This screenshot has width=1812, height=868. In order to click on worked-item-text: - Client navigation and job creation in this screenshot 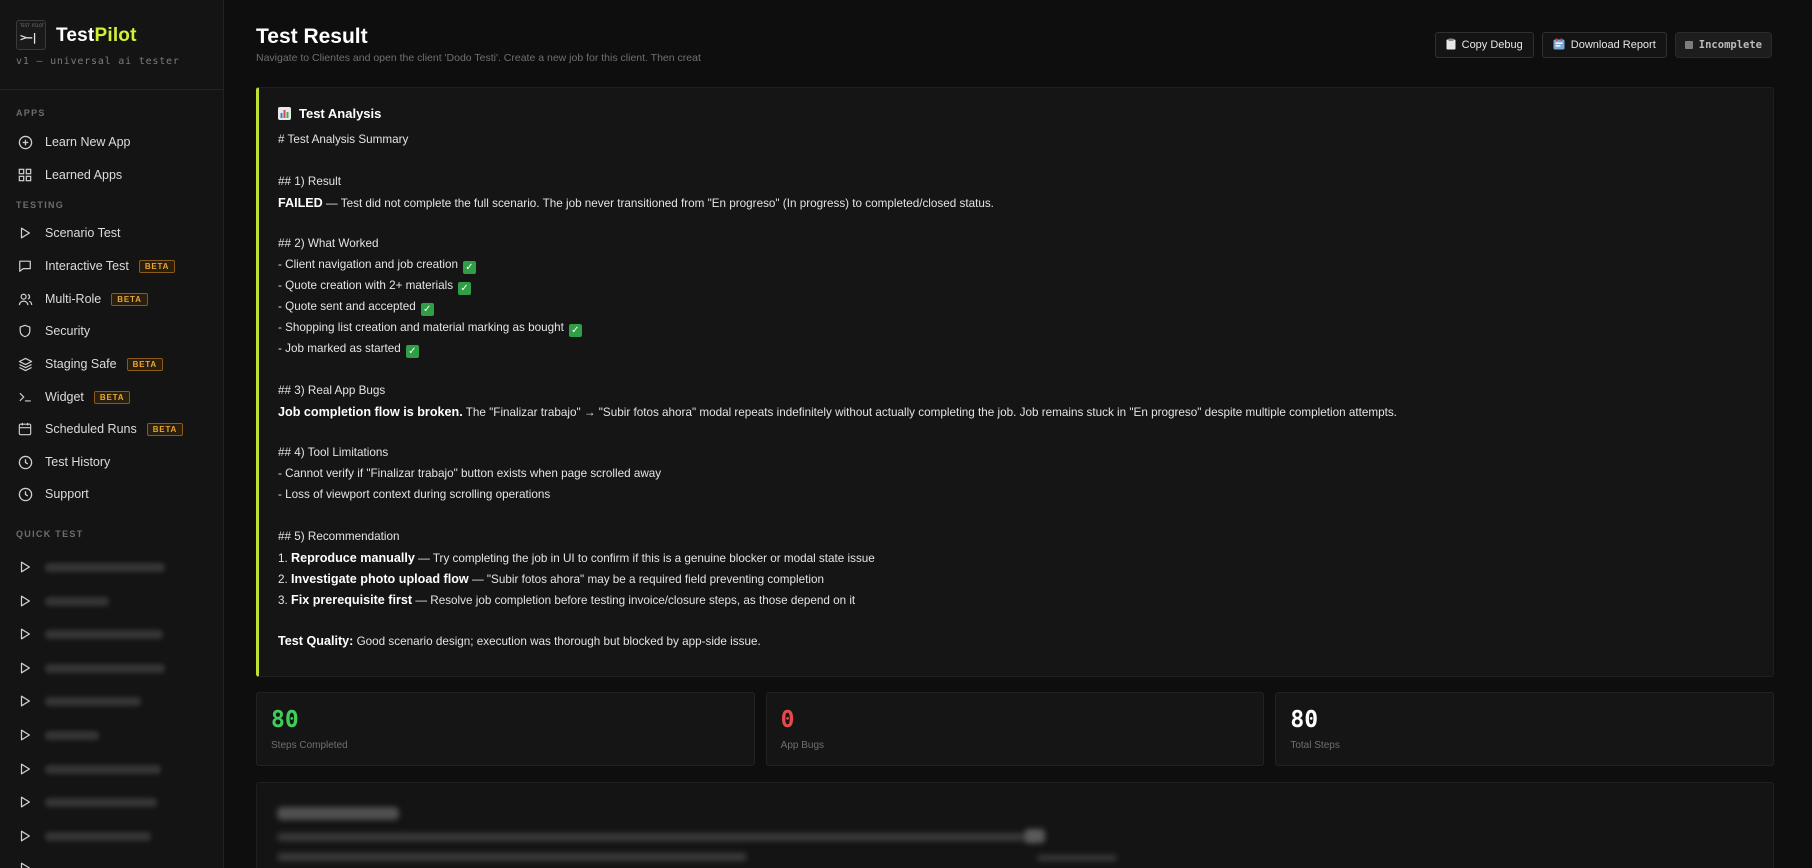, I will do `click(368, 265)`.